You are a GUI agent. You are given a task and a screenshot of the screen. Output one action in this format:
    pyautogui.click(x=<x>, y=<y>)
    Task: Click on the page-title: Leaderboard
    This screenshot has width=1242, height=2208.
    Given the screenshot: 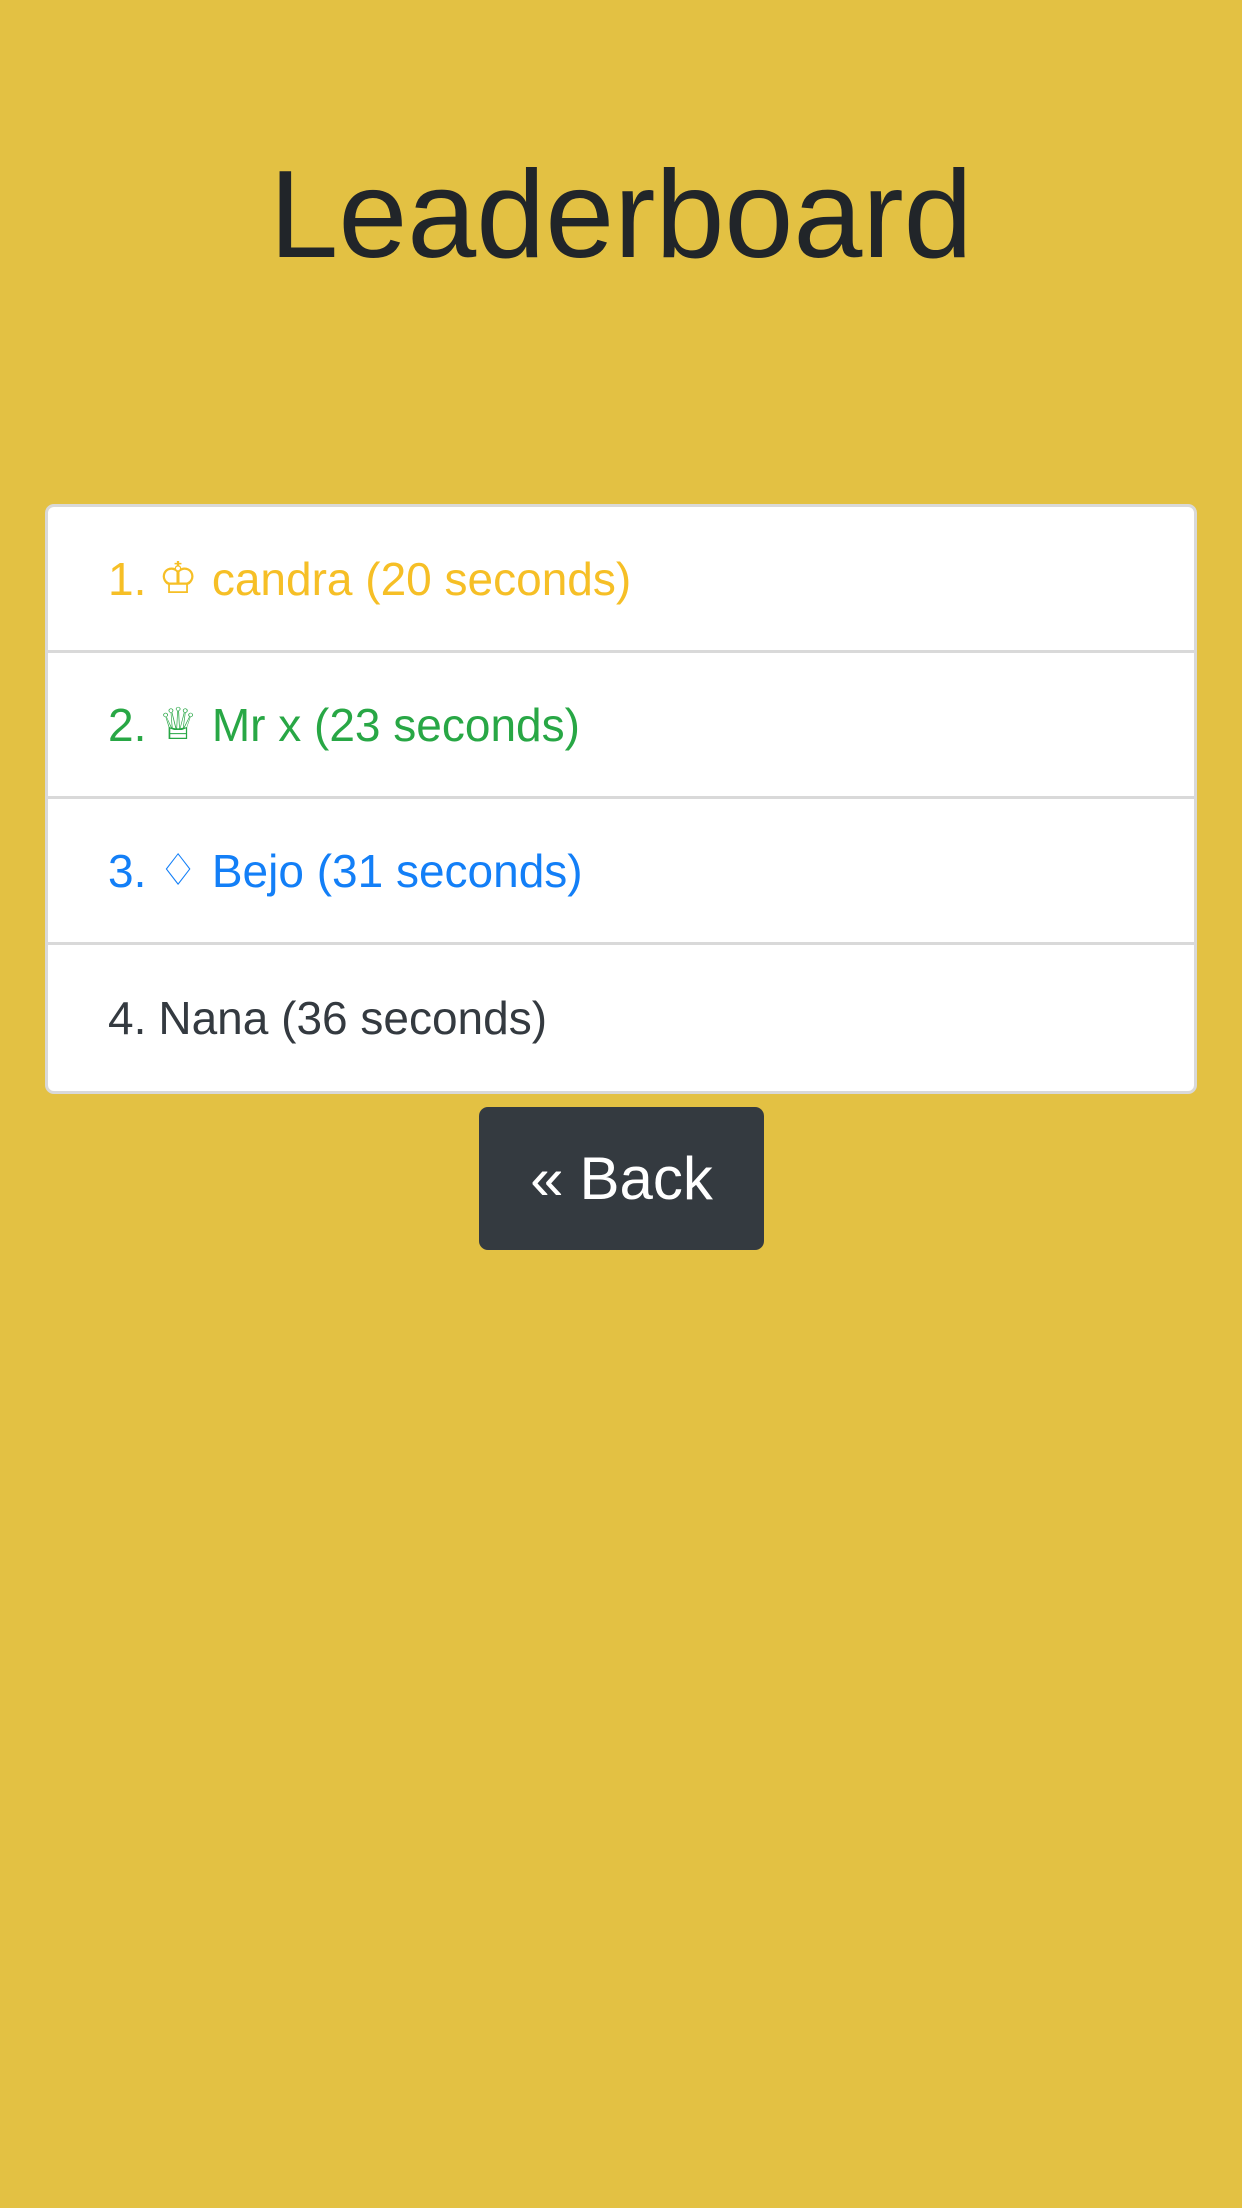 What is the action you would take?
    pyautogui.click(x=621, y=215)
    